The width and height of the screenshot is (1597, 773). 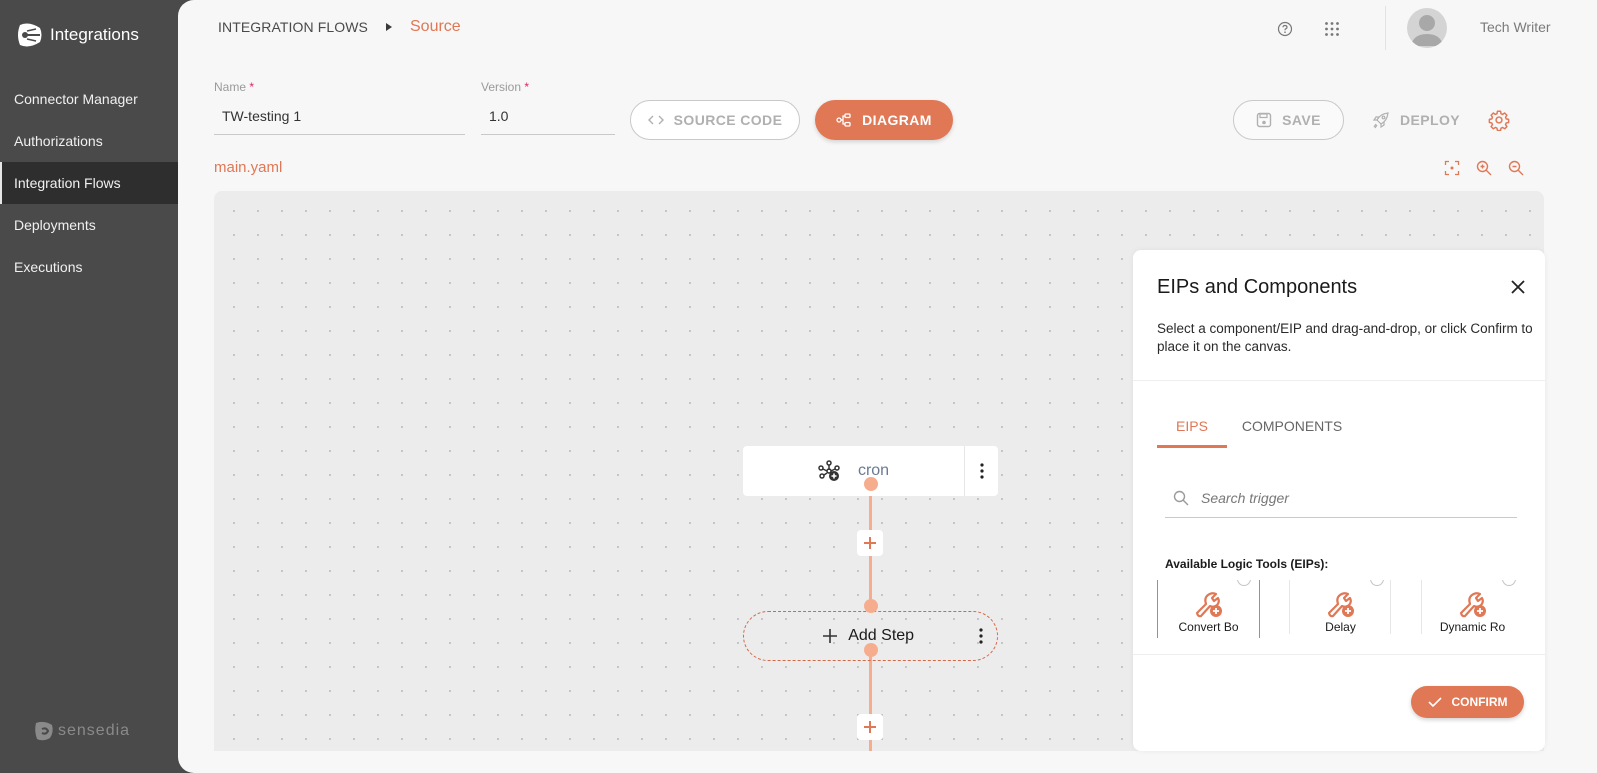 What do you see at coordinates (843, 120) in the screenshot?
I see `diagram-icon` at bounding box center [843, 120].